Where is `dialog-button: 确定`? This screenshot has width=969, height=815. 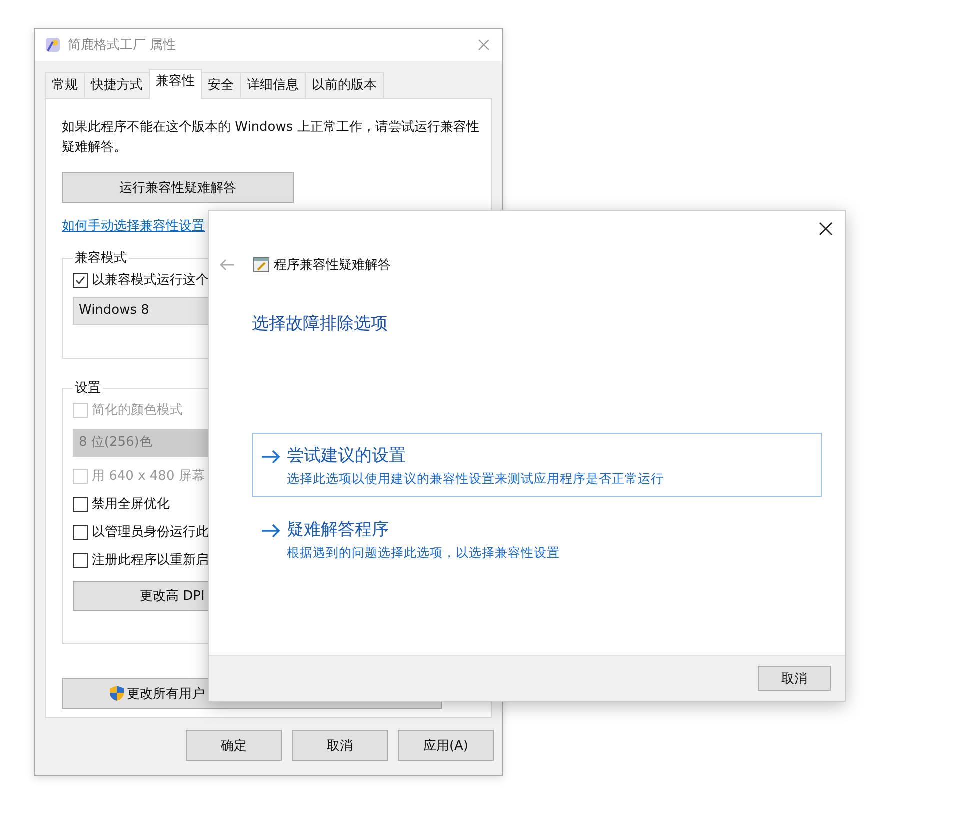 dialog-button: 确定 is located at coordinates (234, 745).